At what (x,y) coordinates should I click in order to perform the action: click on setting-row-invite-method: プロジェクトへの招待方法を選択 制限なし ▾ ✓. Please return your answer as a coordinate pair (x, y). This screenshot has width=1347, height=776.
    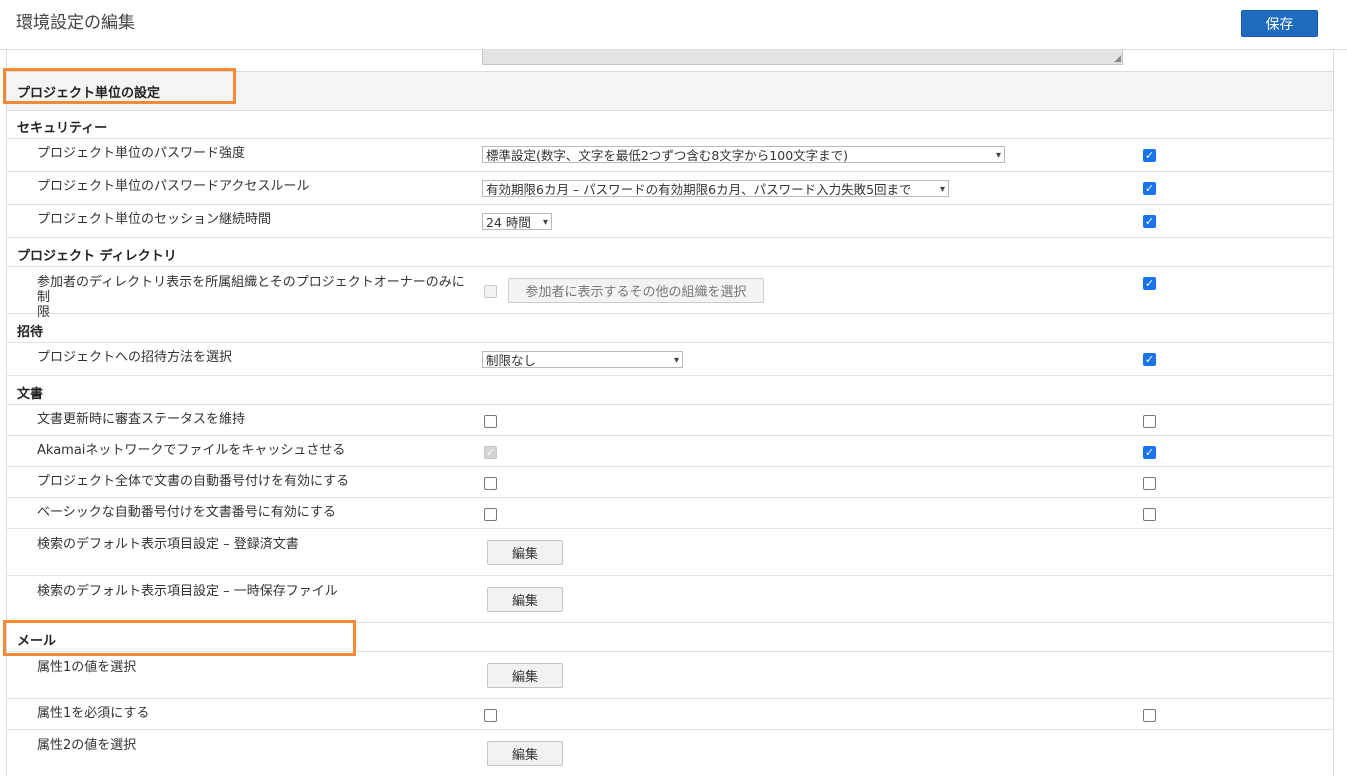
    Looking at the image, I should click on (670, 359).